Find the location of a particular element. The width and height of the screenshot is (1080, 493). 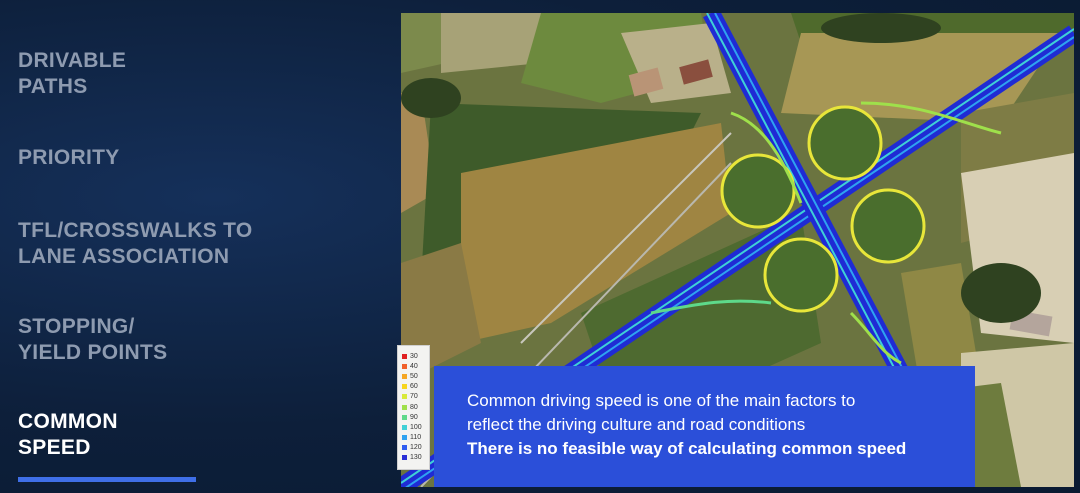

legend-entry: 110 is located at coordinates (414, 438).